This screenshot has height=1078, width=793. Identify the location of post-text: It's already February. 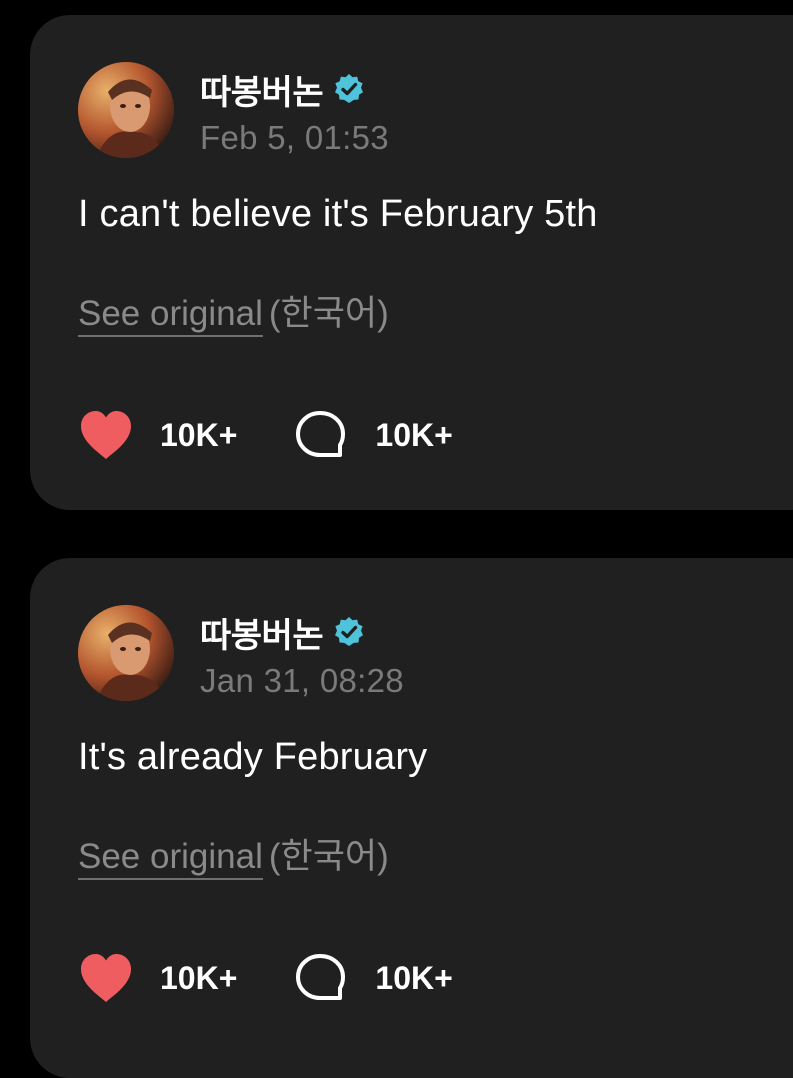
(253, 757).